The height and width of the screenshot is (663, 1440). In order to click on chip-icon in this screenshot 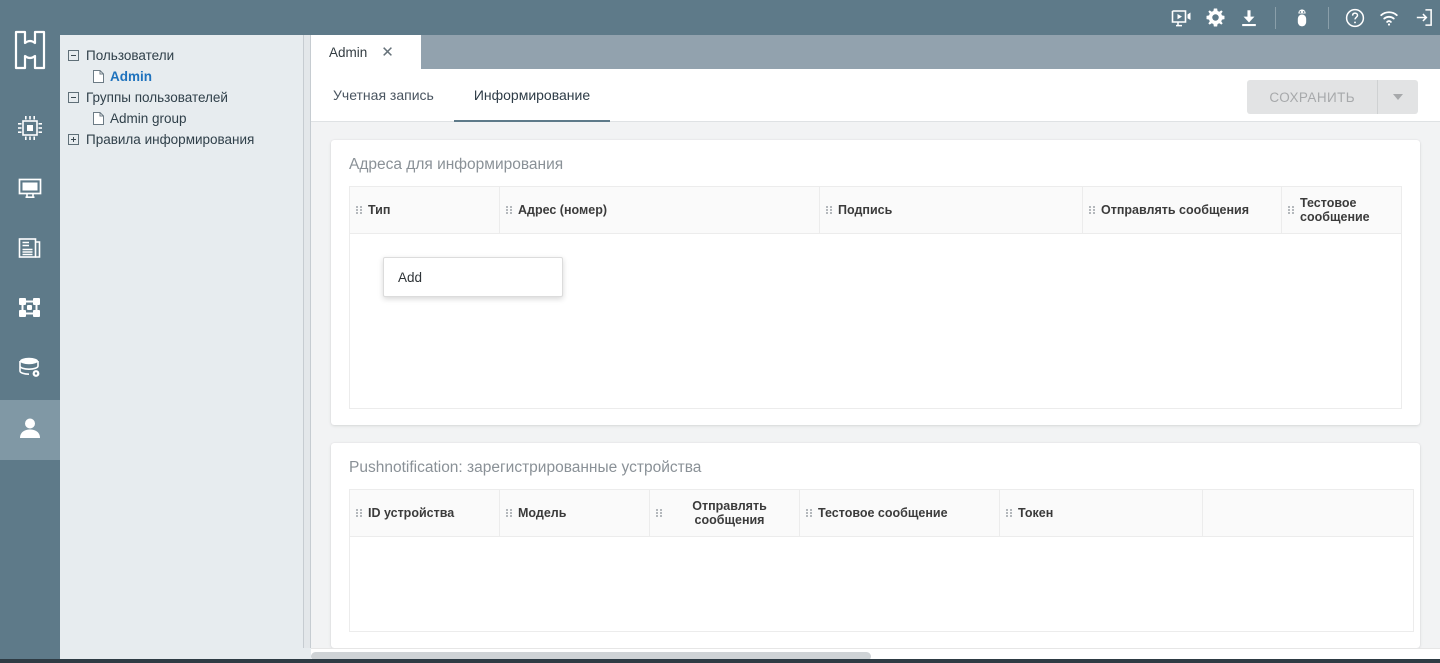, I will do `click(30, 130)`.